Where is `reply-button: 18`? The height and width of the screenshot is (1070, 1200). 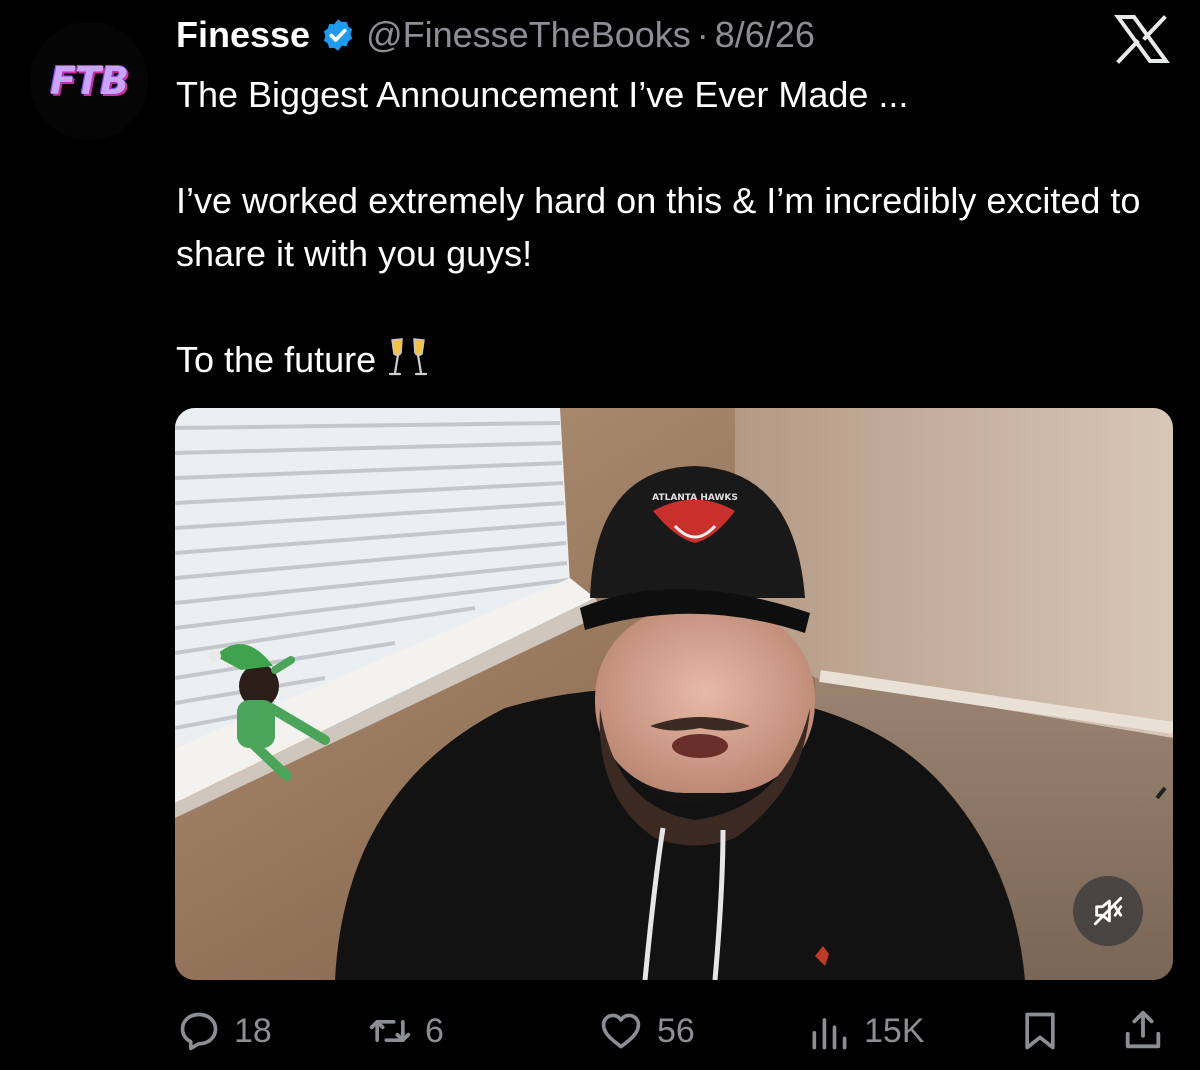 reply-button: 18 is located at coordinates (224, 1031).